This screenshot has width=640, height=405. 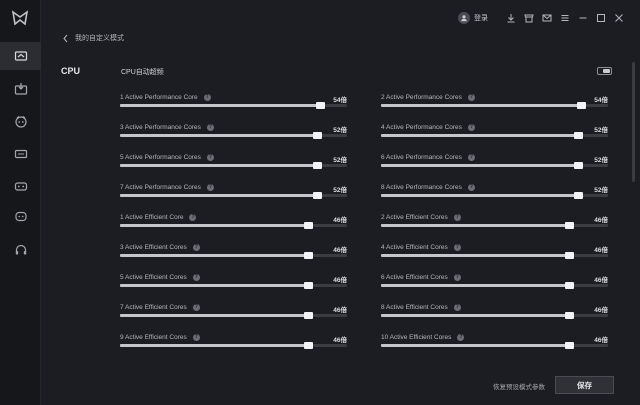 I want to click on slider-label-text: 5 Active Efficient Cores, so click(x=153, y=277).